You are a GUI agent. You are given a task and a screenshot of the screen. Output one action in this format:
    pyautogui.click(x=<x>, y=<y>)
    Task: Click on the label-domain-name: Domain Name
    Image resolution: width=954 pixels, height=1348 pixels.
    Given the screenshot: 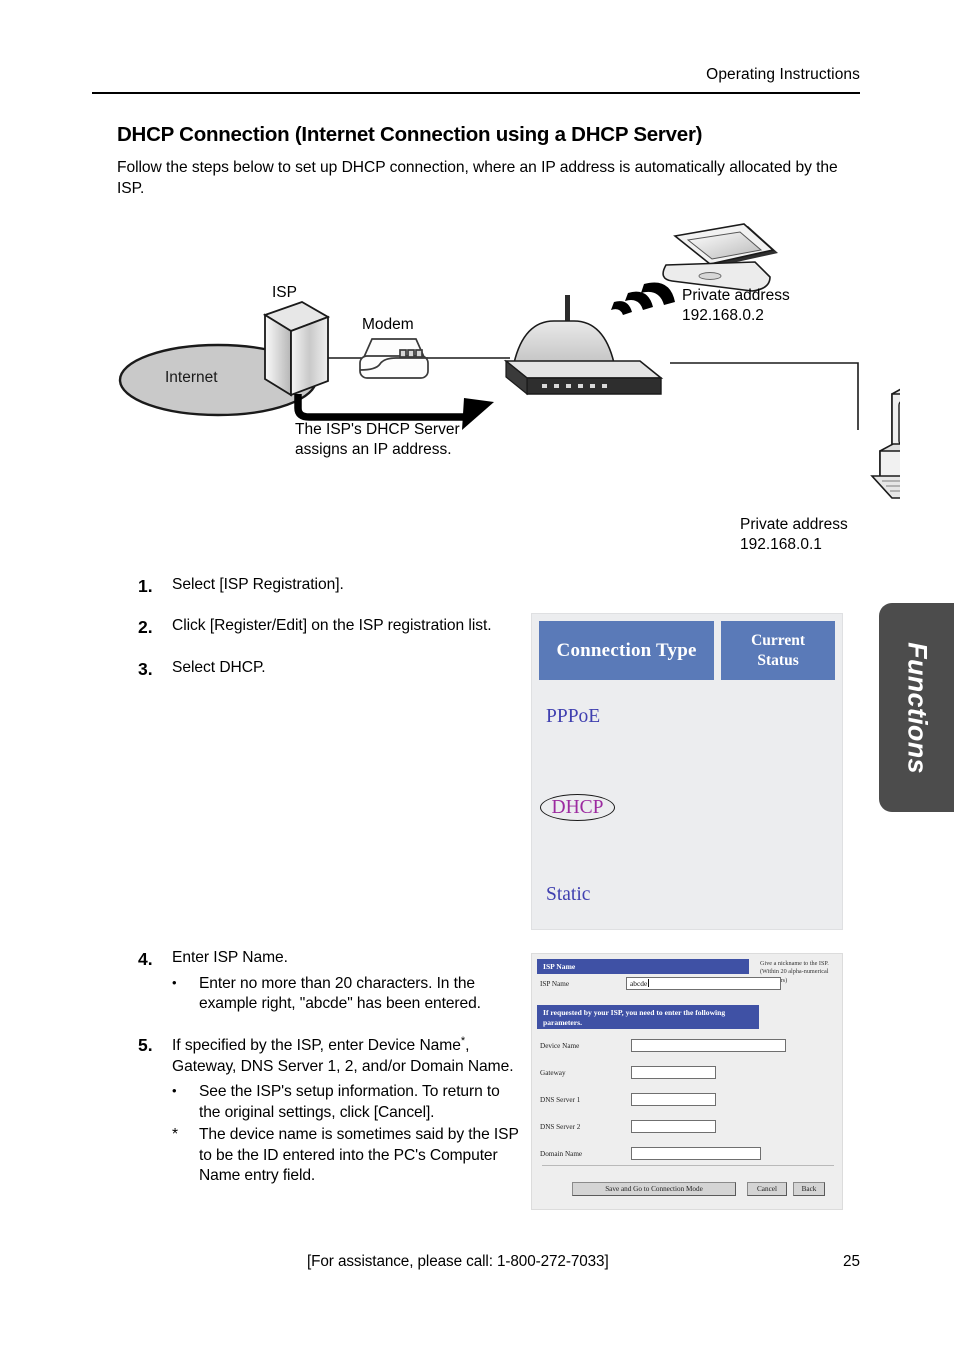 What is the action you would take?
    pyautogui.click(x=561, y=1154)
    